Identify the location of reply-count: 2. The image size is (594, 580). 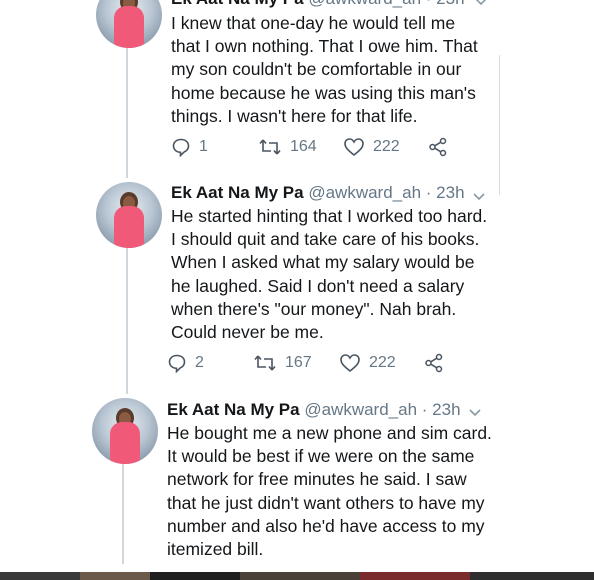
(199, 362).